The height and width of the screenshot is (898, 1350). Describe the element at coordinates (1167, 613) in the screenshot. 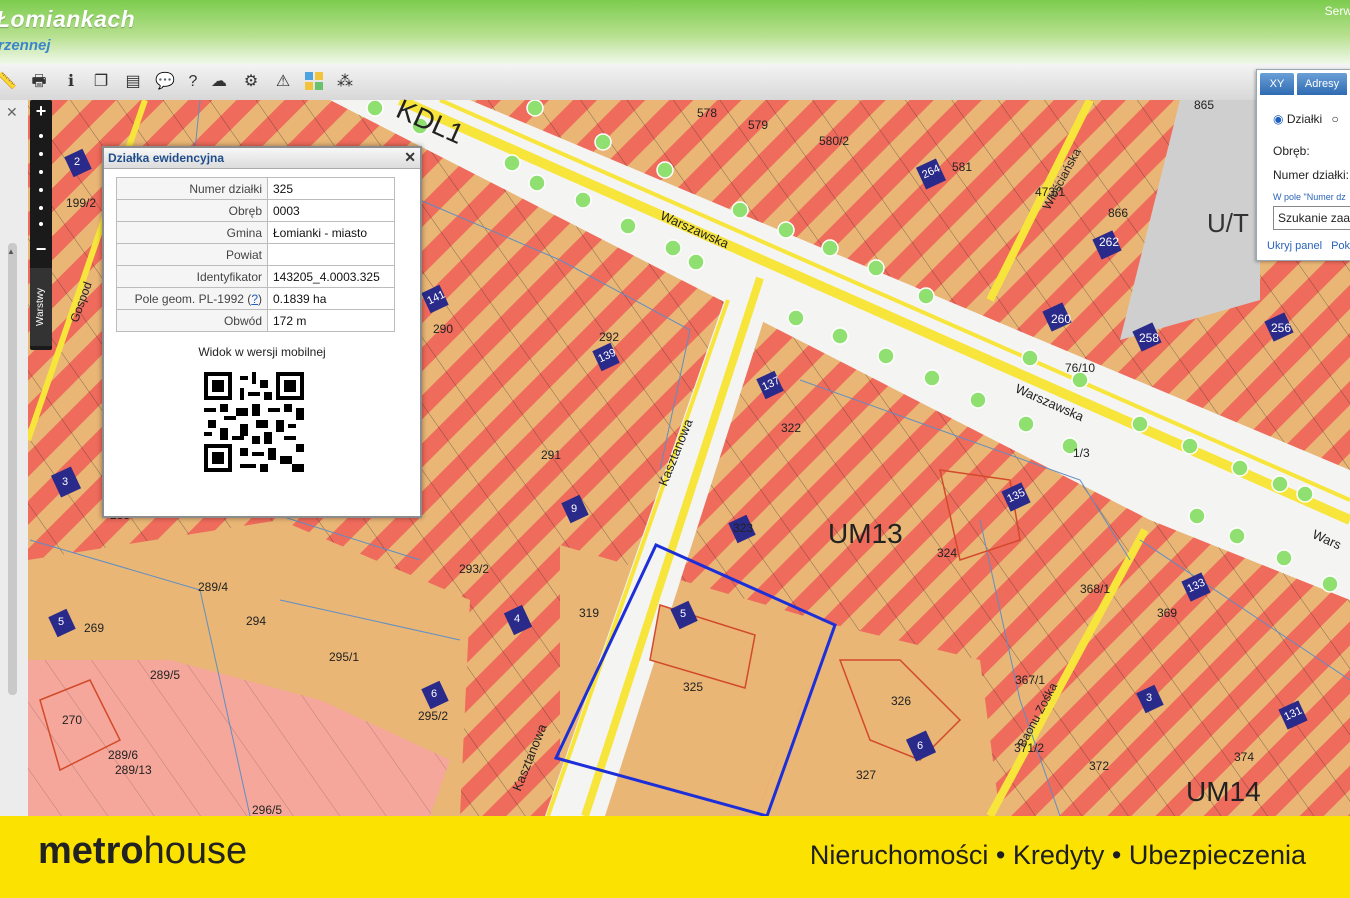

I see `parcel-label: 369` at that location.